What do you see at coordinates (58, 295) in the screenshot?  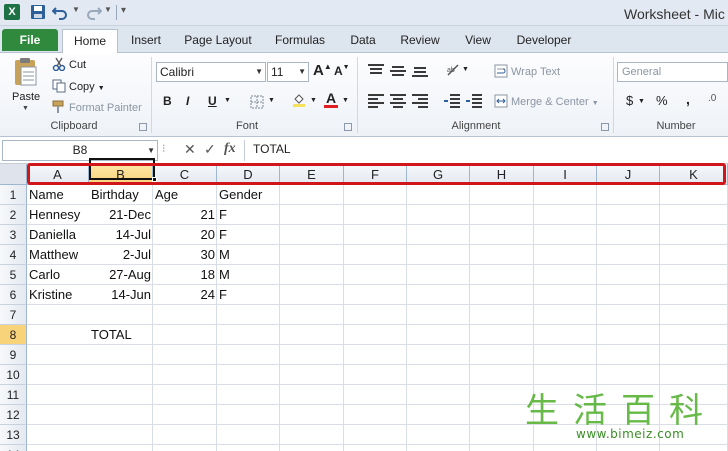 I see `cell-a6: Kristine` at bounding box center [58, 295].